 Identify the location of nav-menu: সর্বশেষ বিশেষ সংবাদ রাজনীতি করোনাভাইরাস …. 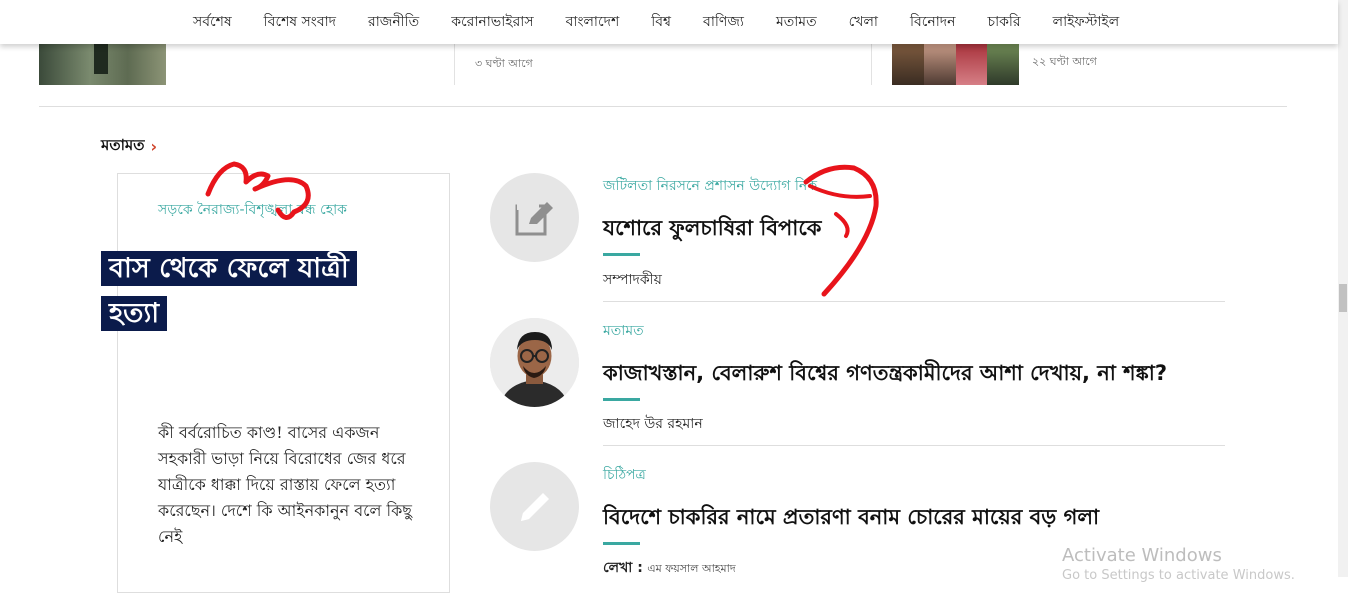
(672, 22).